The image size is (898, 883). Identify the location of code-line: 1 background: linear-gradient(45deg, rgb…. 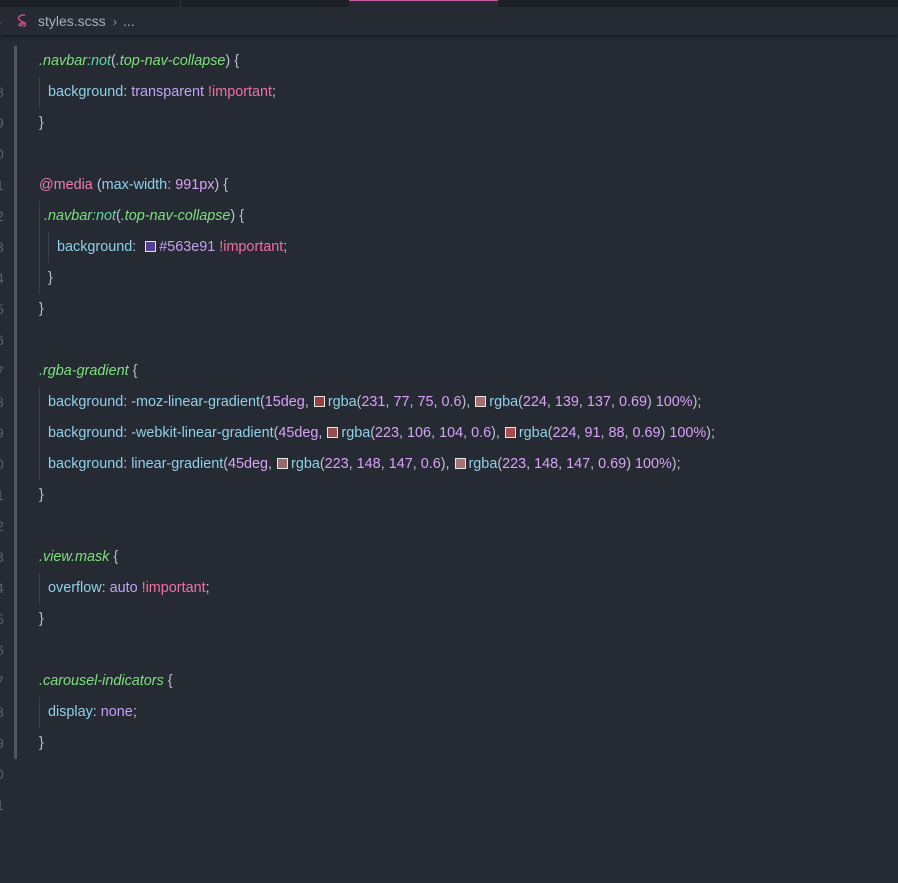
(449, 476).